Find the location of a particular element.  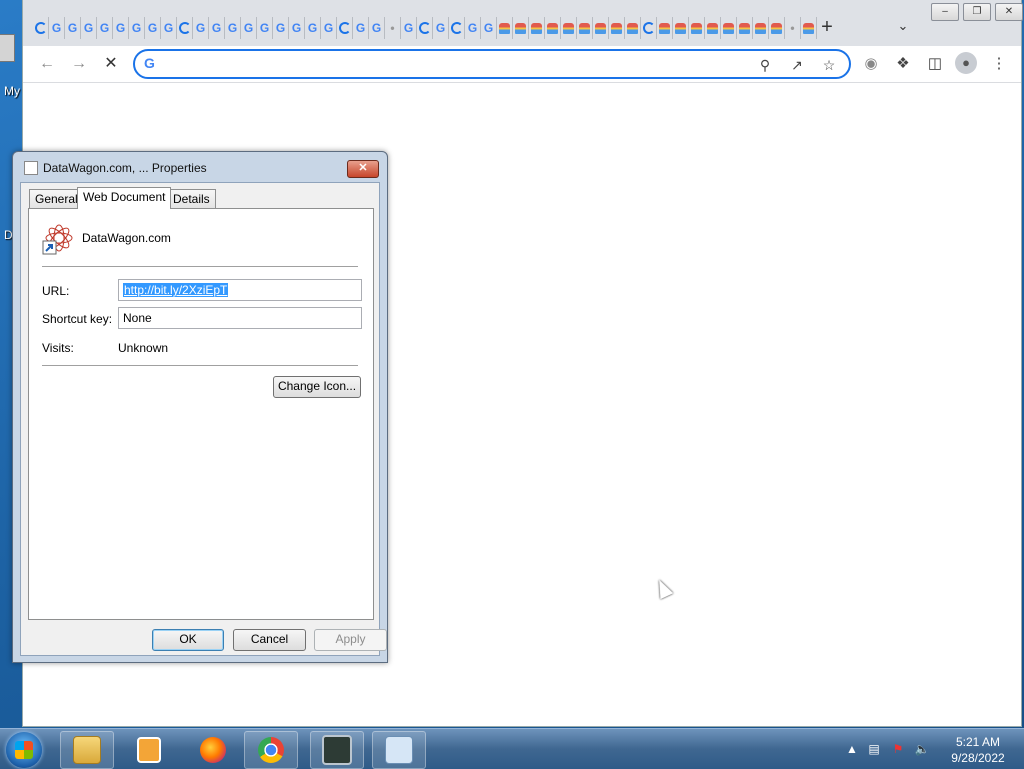

show-hidden-icons-arrow: ▲ is located at coordinates (852, 749).